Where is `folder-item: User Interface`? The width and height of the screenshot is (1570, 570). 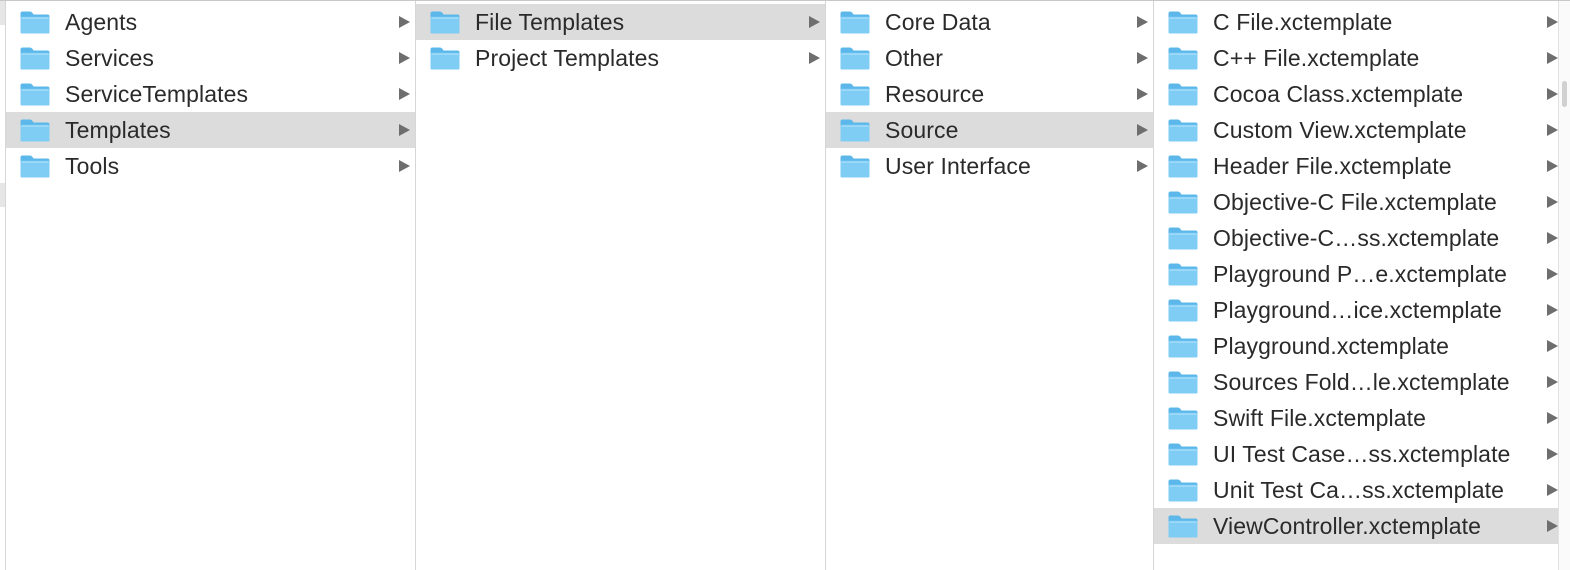 folder-item: User Interface is located at coordinates (989, 166).